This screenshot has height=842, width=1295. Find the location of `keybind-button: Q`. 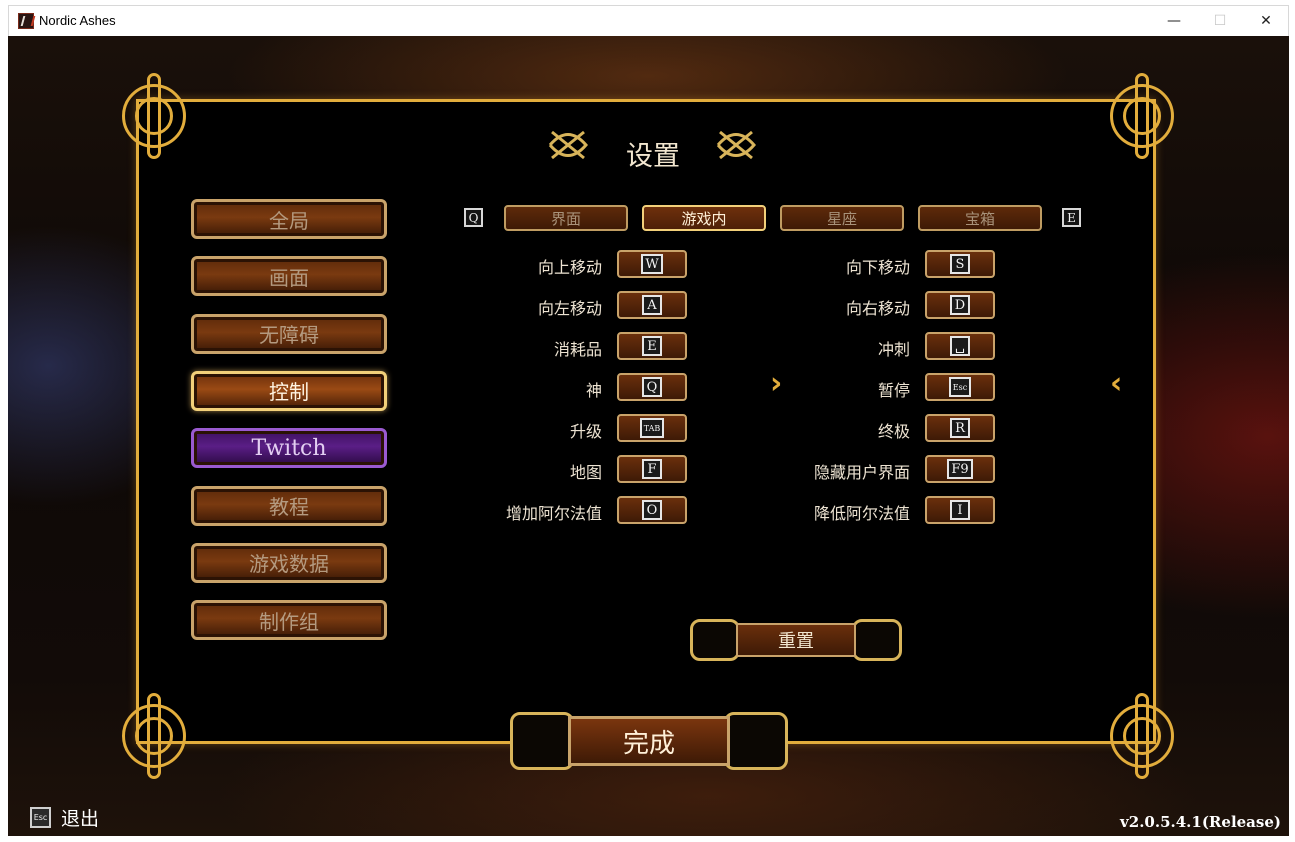

keybind-button: Q is located at coordinates (652, 387).